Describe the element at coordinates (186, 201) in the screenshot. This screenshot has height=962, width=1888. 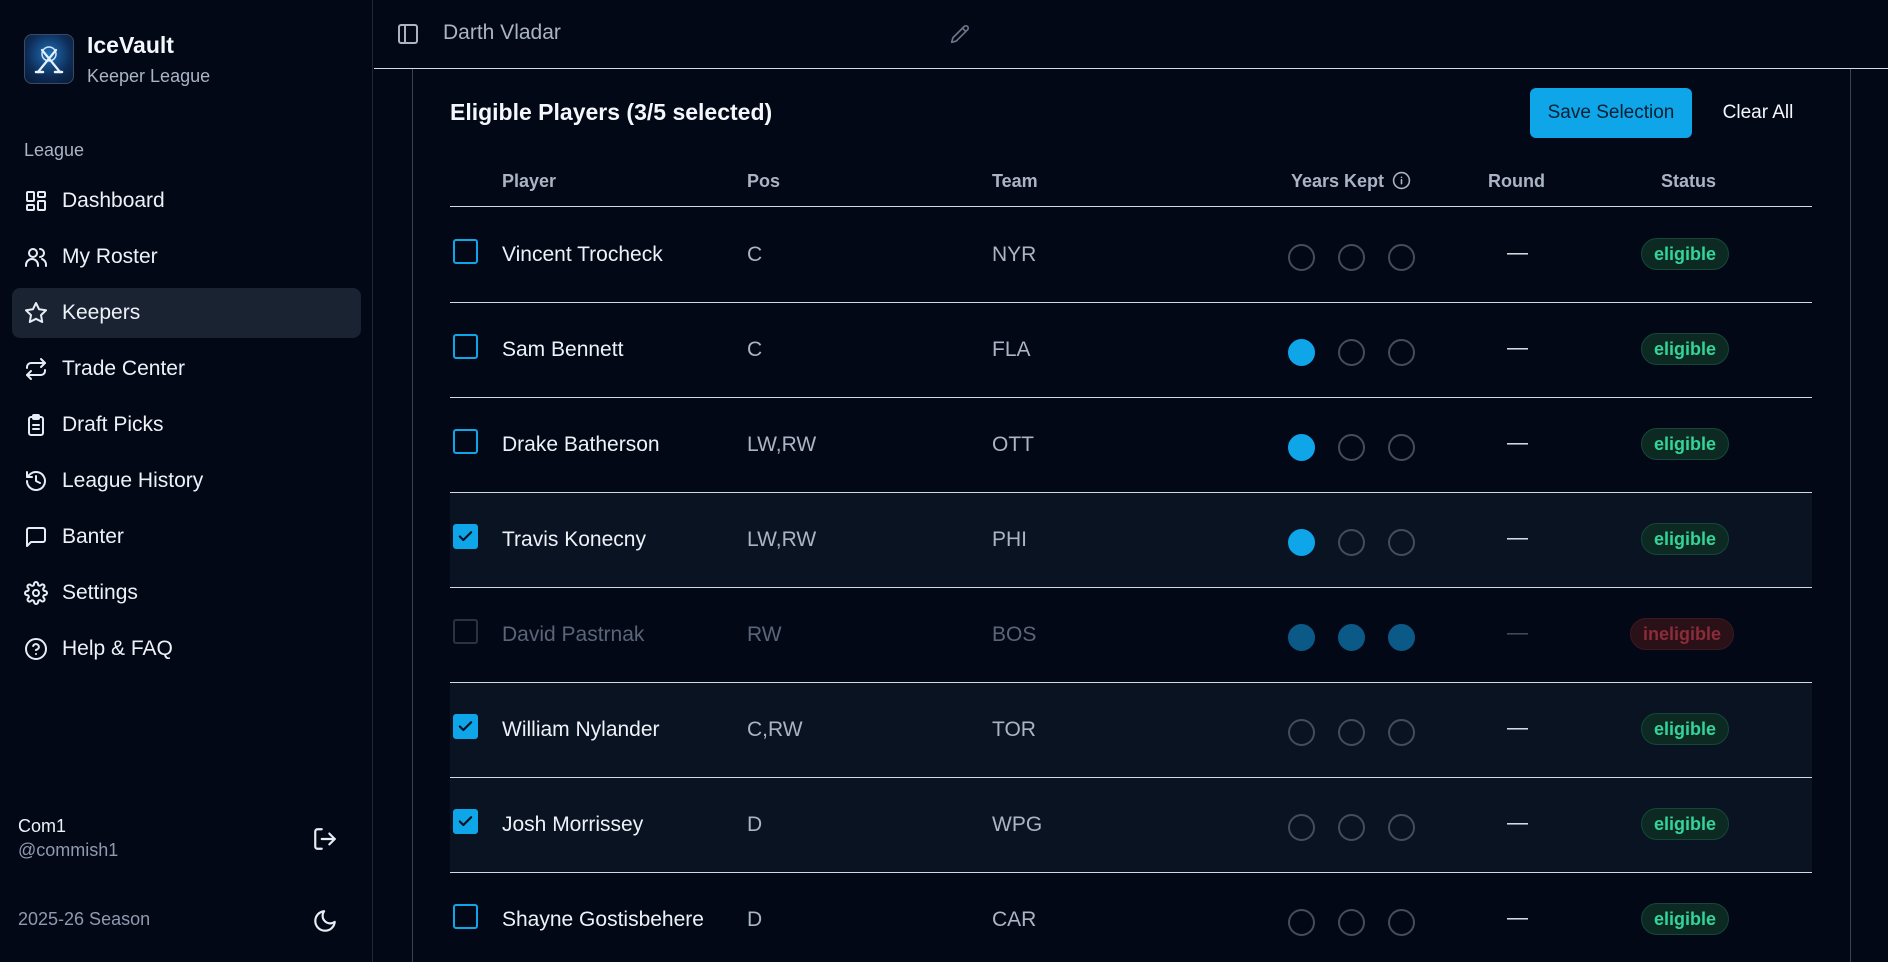
I see `sidebar-item-dashboard: Dashboard` at that location.